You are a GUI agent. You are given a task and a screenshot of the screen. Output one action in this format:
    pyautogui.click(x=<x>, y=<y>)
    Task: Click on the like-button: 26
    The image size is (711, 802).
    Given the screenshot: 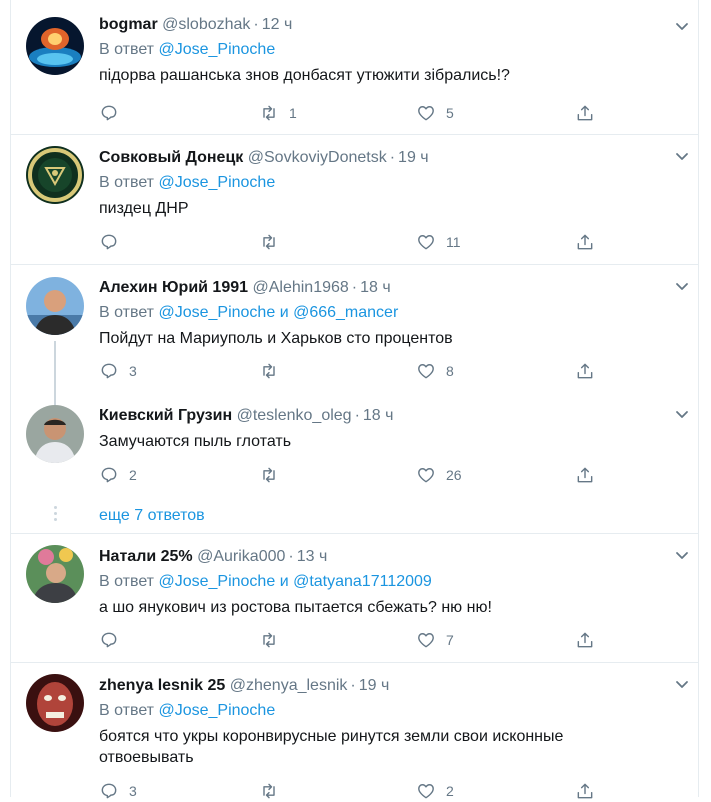 What is the action you would take?
    pyautogui.click(x=439, y=475)
    